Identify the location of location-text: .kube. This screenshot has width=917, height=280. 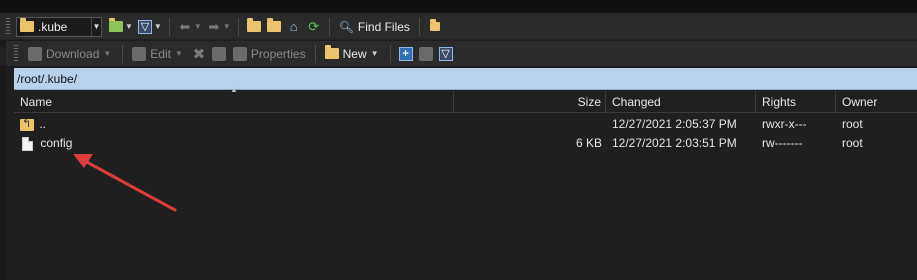
(53, 26).